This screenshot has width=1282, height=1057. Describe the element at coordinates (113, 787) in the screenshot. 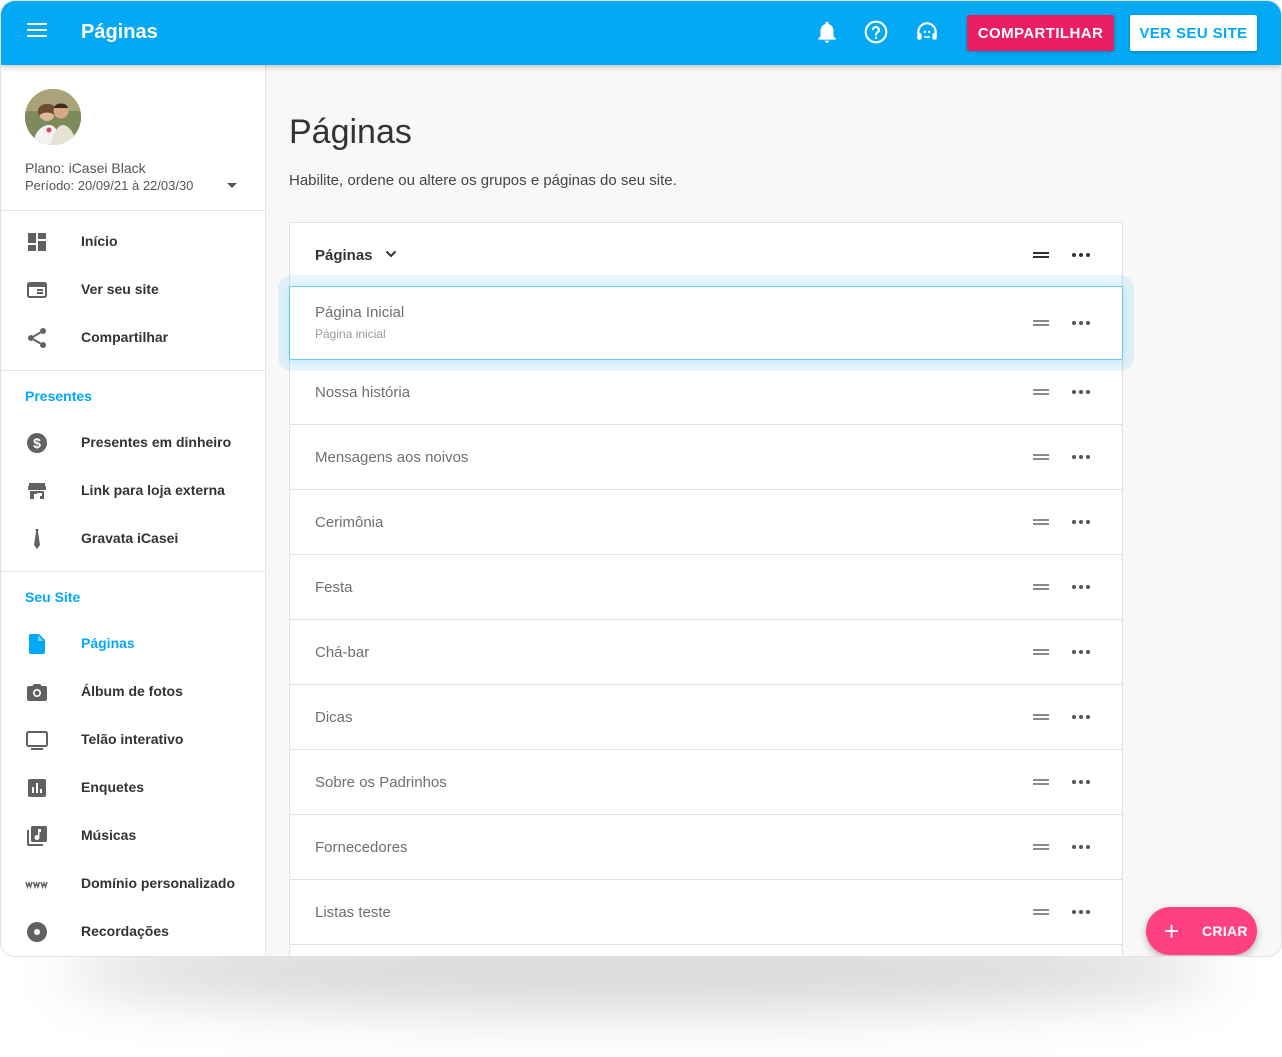

I see `sidebar-item-label: Enquetes` at that location.